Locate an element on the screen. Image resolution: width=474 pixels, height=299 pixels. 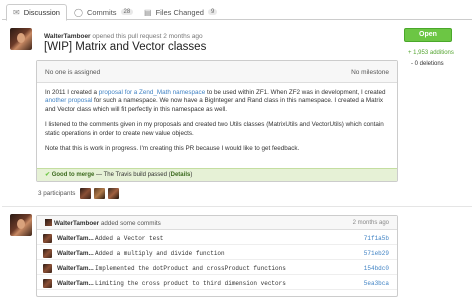
tab-files-count: 9 is located at coordinates (212, 12).